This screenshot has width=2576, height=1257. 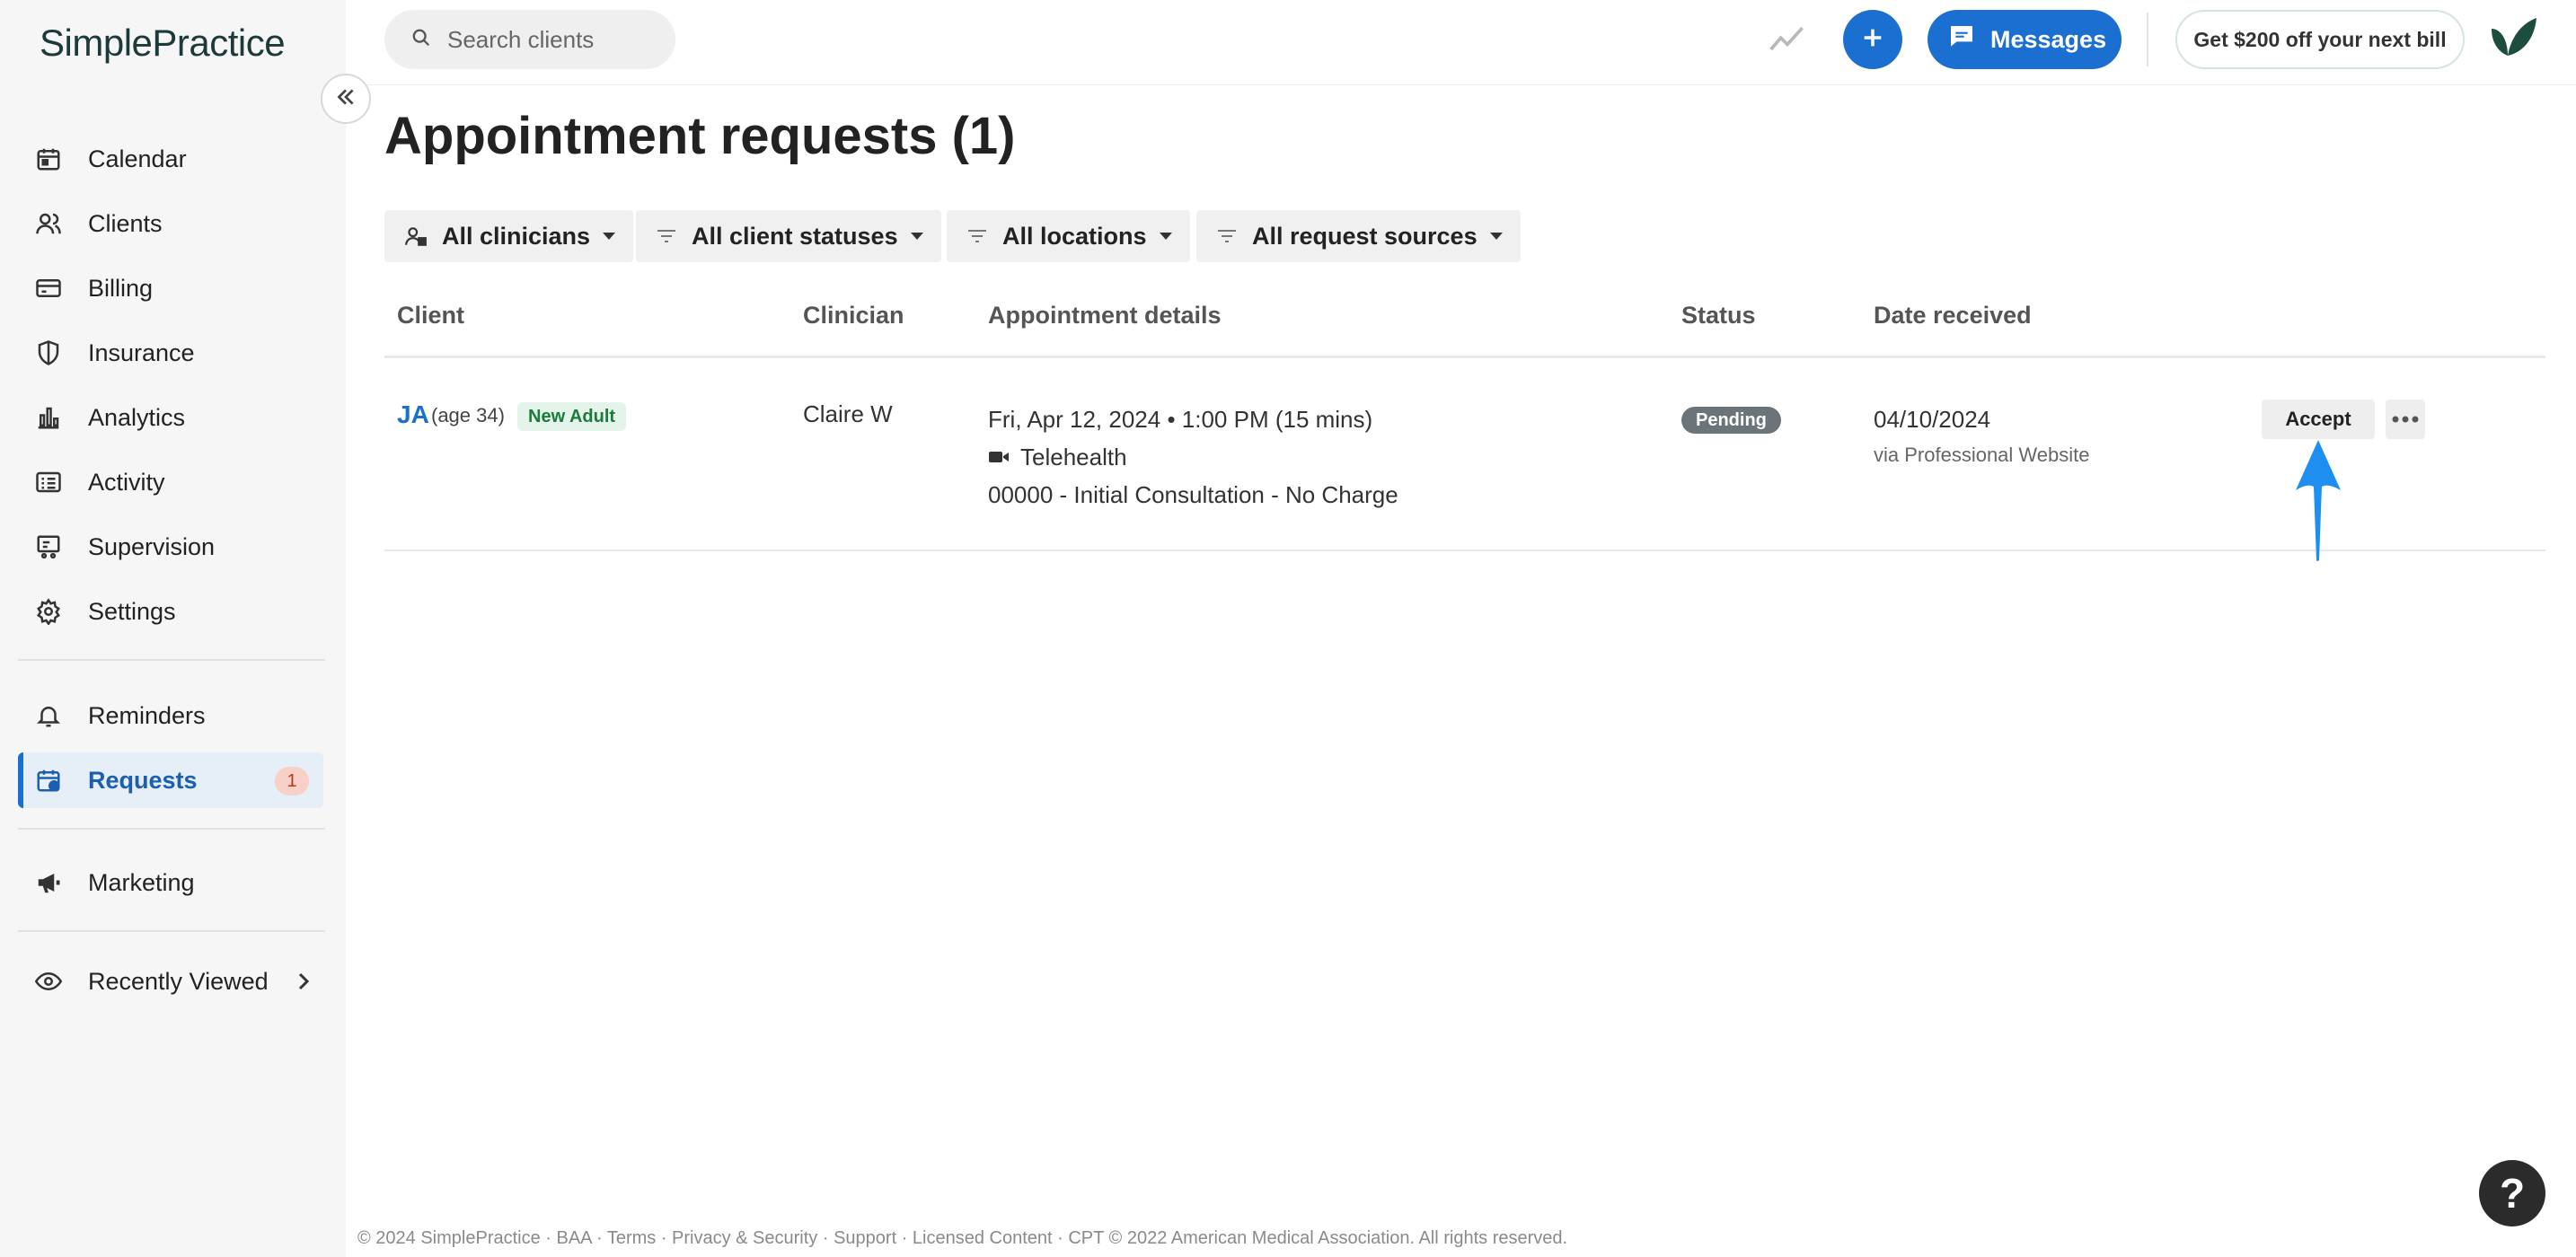 I want to click on sidebar-item-requests: Requests 1, so click(x=170, y=780).